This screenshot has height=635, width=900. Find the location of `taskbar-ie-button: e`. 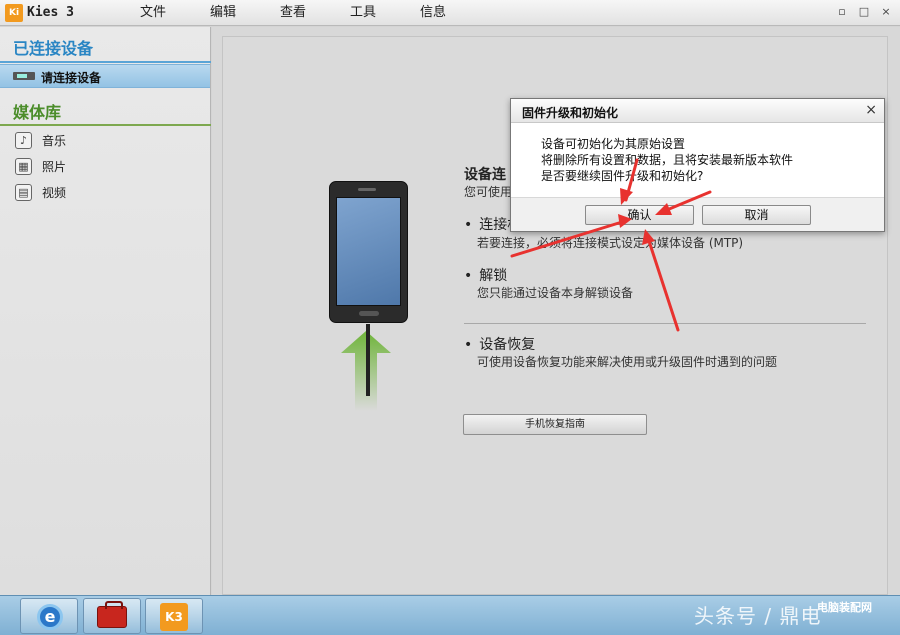

taskbar-ie-button: e is located at coordinates (49, 616).